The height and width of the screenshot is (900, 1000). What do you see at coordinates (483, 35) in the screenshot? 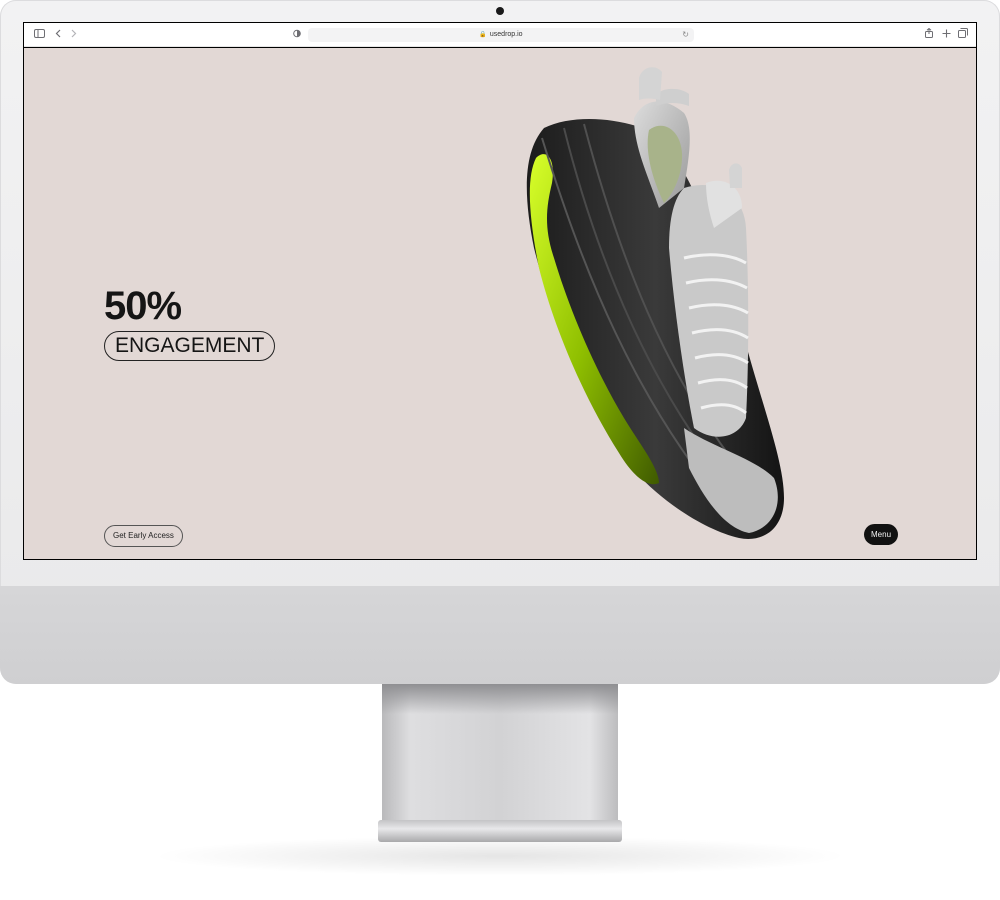
I see `lock-icon: 🔒` at bounding box center [483, 35].